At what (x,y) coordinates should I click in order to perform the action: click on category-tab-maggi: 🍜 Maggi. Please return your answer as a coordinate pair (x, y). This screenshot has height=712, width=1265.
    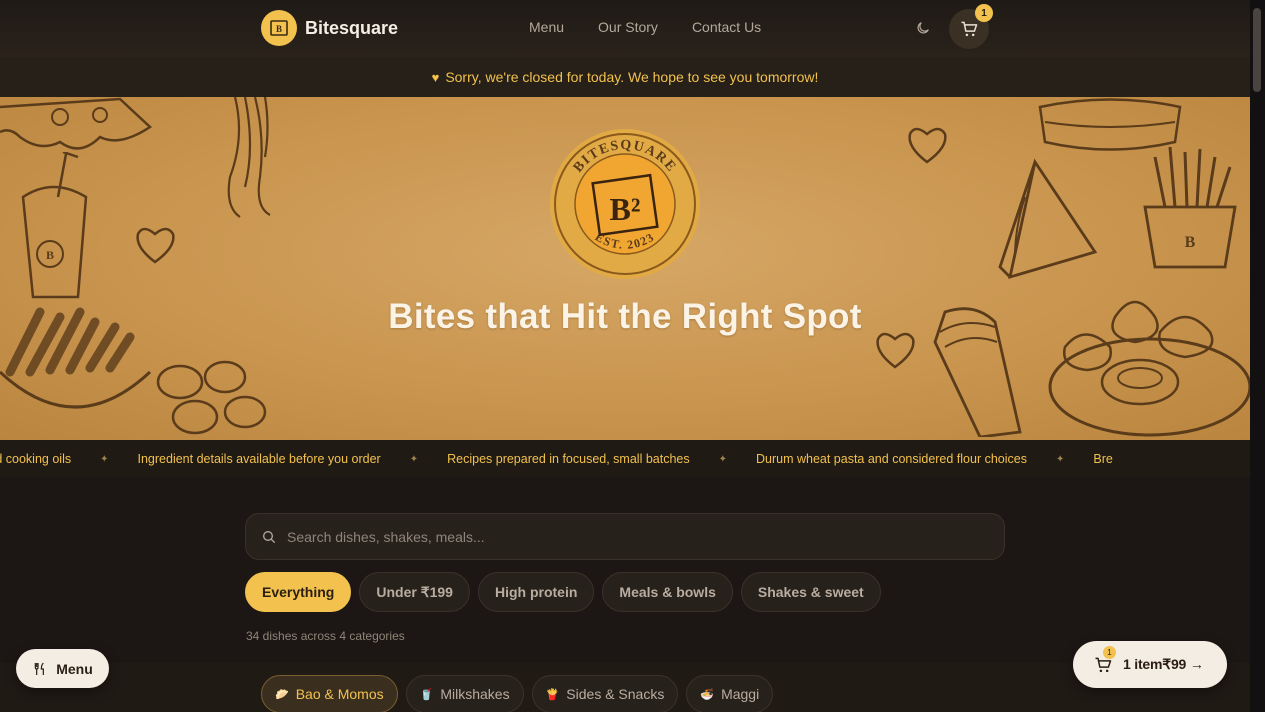
    Looking at the image, I should click on (730, 693).